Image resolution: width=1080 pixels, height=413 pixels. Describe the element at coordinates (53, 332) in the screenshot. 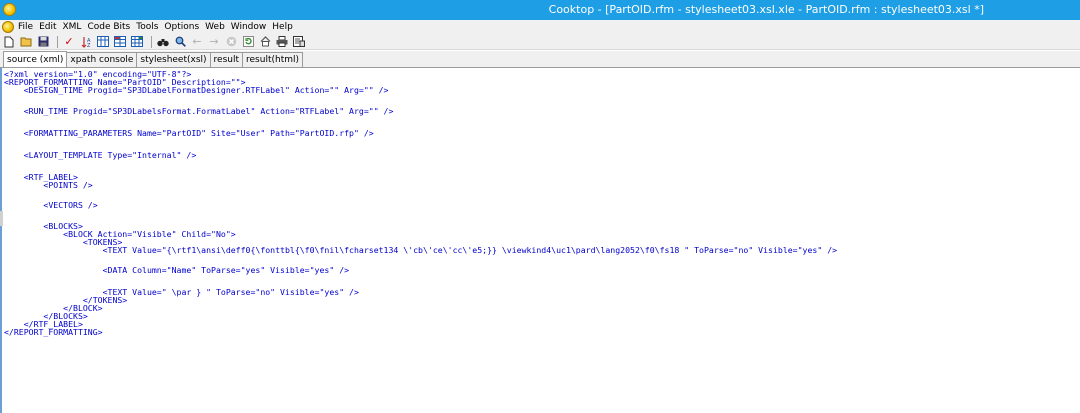

I see `code-line: </REPORT_FORMATTING>` at that location.